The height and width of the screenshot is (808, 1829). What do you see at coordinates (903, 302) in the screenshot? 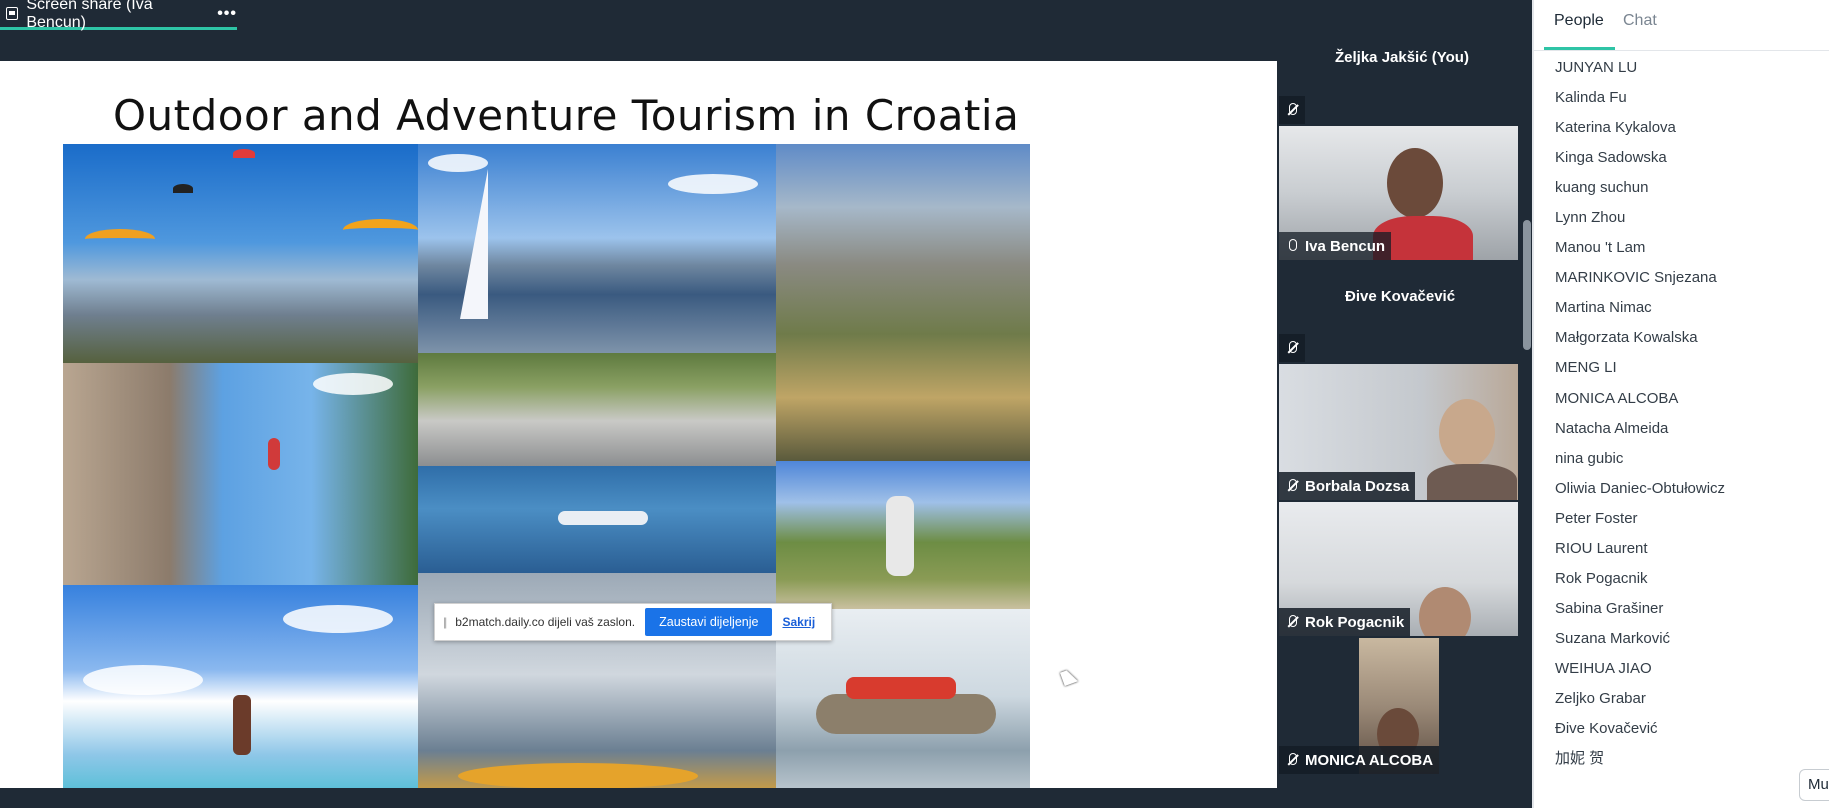
I see `photo-stone-path` at bounding box center [903, 302].